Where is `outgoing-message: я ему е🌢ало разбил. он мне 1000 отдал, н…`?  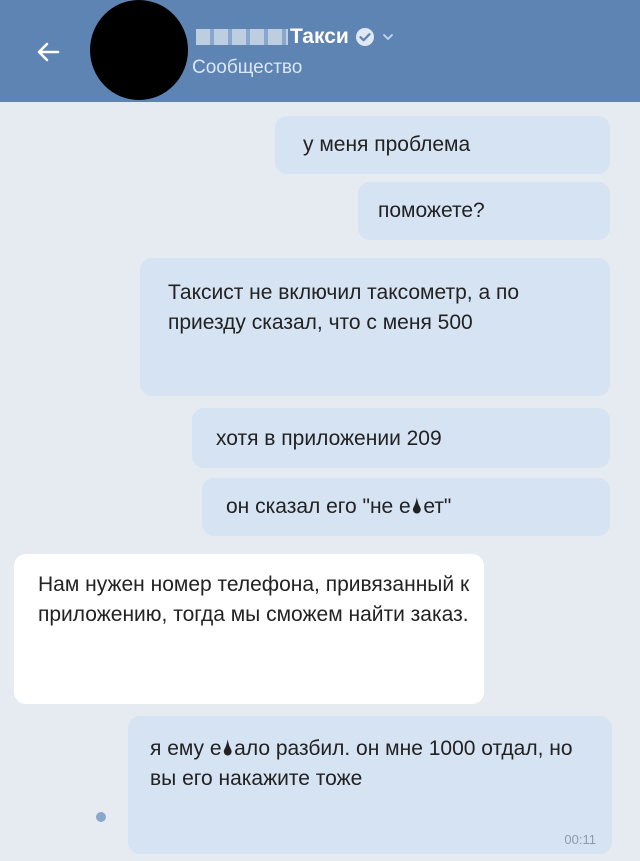
outgoing-message: я ему е🌢ало разбил. он мне 1000 отдал, н… is located at coordinates (370, 785).